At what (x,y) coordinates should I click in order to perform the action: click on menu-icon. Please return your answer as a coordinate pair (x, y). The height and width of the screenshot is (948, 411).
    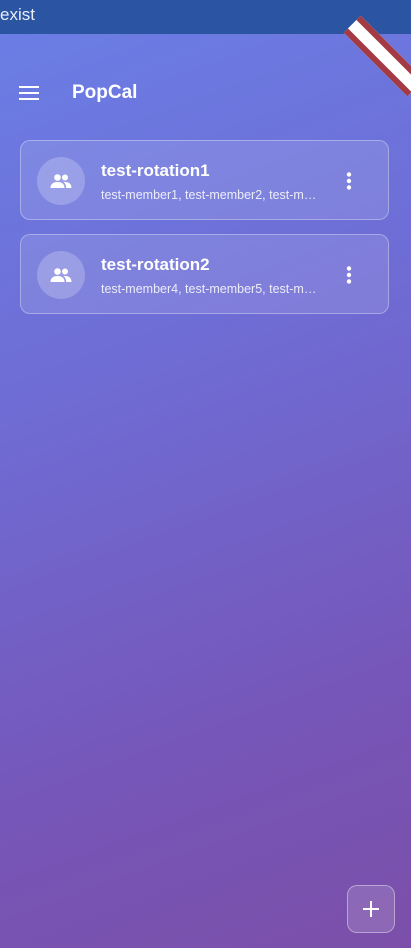
    Looking at the image, I should click on (29, 93).